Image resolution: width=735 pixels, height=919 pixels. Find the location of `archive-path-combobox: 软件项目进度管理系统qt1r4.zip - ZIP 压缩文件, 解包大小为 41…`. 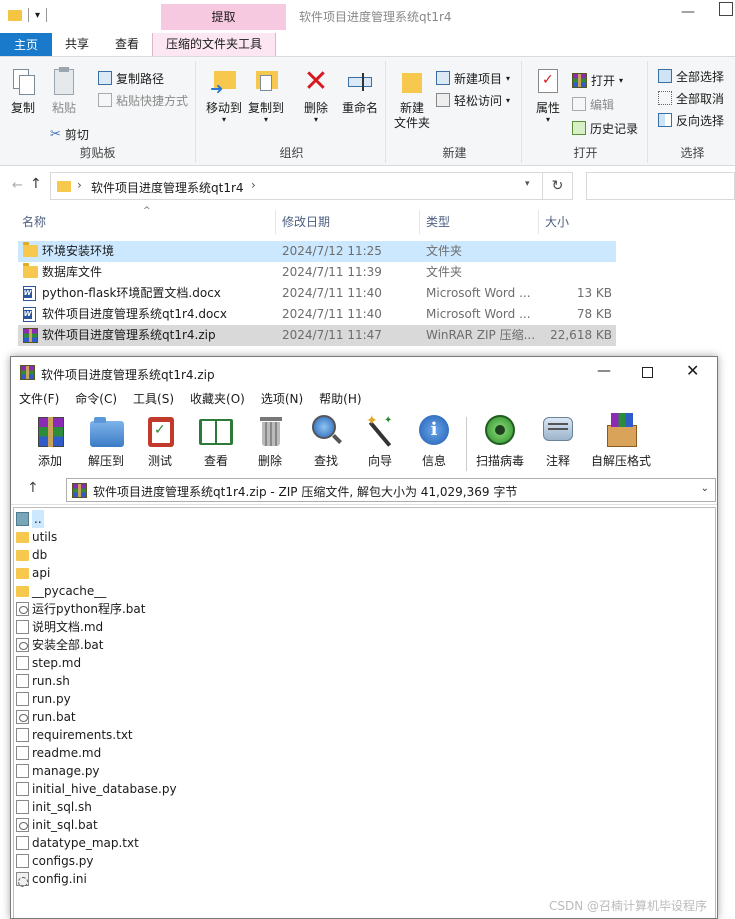

archive-path-combobox: 软件项目进度管理系统qt1r4.zip - ZIP 压缩文件, 解包大小为 41… is located at coordinates (391, 490).